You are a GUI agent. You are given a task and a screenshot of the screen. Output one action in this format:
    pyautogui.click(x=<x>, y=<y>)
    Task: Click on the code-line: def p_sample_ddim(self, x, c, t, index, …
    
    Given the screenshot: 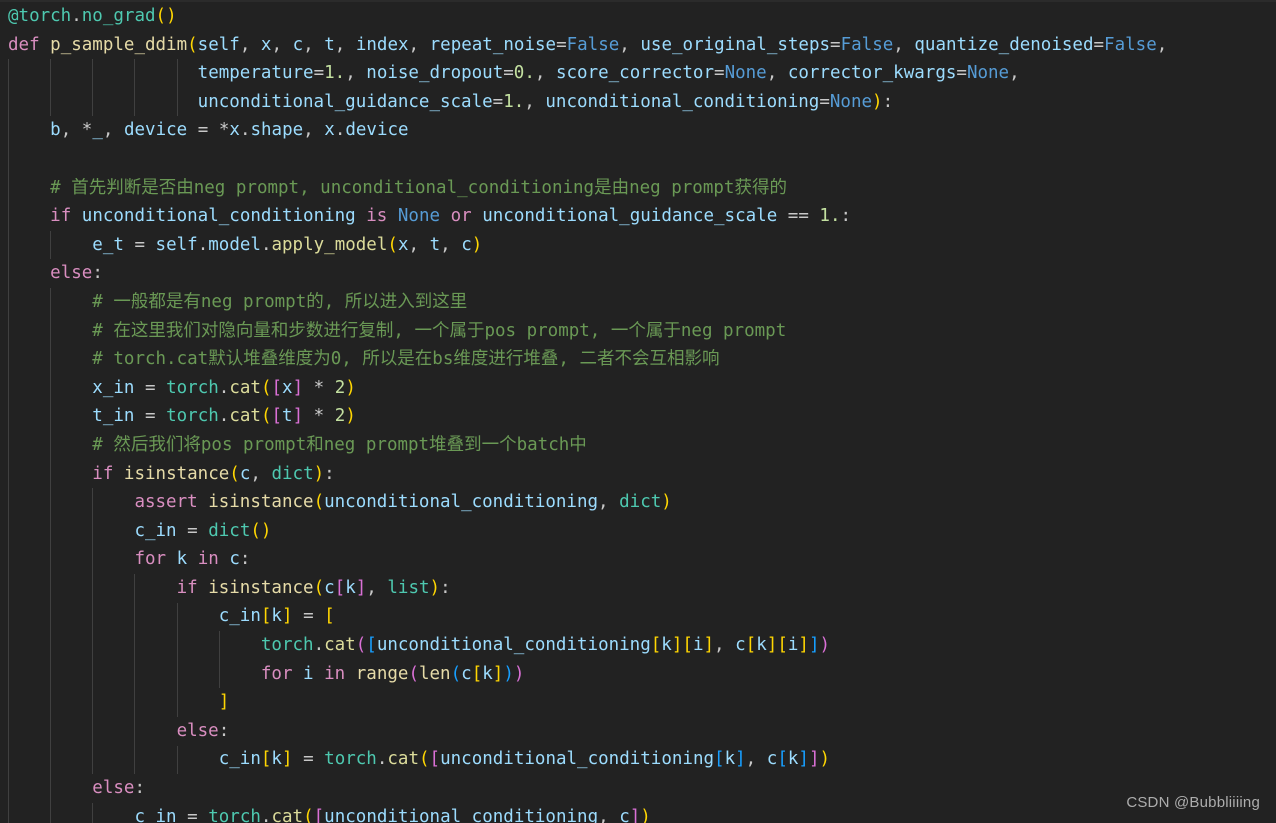 What is the action you would take?
    pyautogui.click(x=638, y=45)
    